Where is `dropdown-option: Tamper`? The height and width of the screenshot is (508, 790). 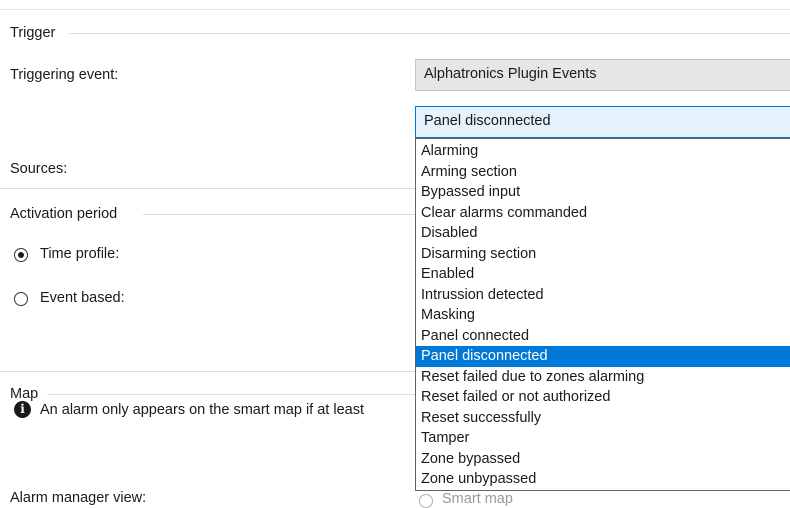 dropdown-option: Tamper is located at coordinates (603, 438).